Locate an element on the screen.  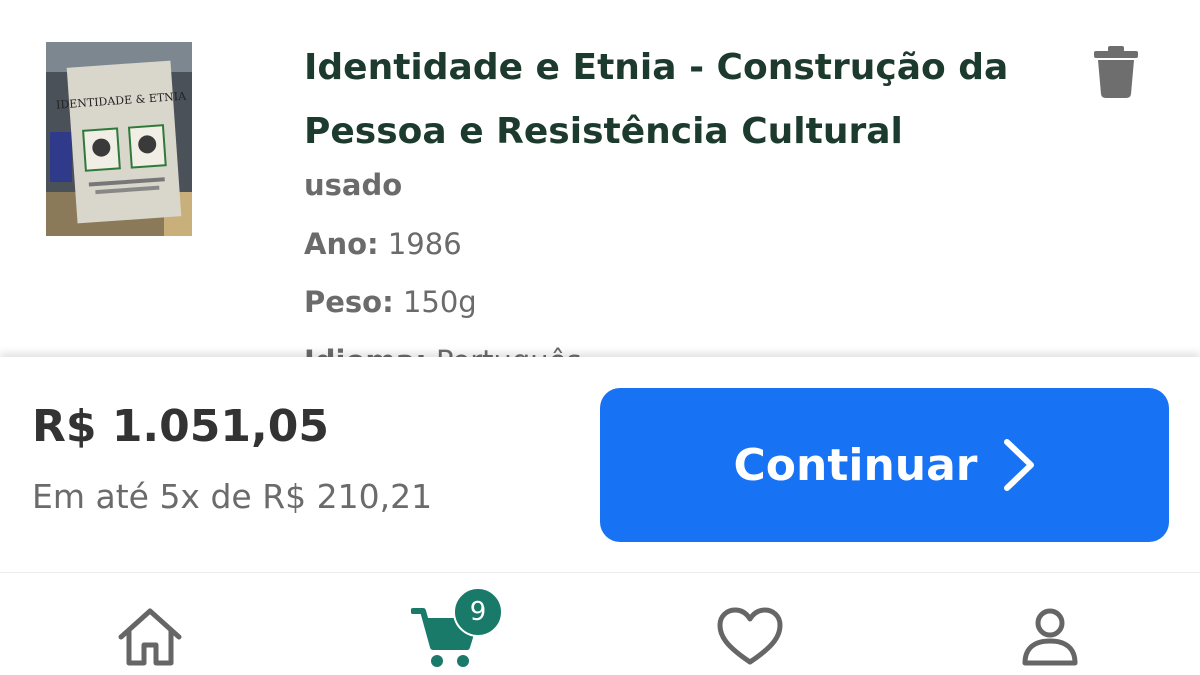
nav-profile is located at coordinates (1050, 637).